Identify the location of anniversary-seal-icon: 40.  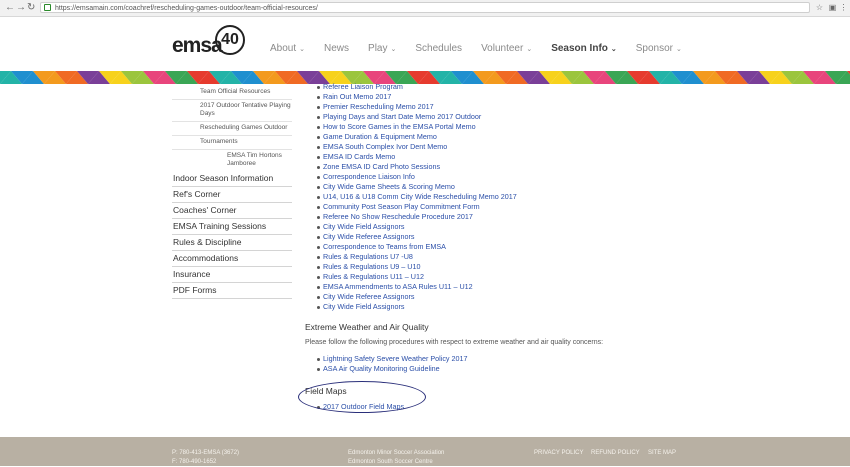
(230, 40).